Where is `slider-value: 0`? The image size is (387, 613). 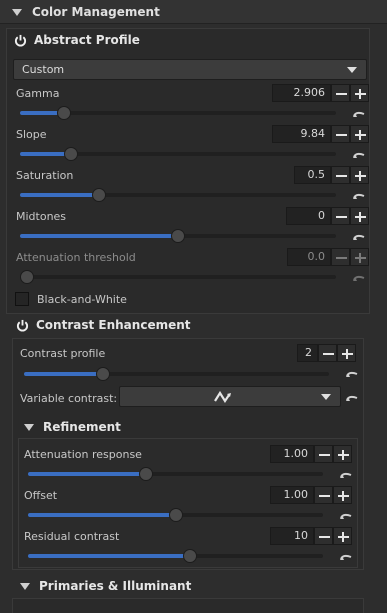 slider-value: 0 is located at coordinates (308, 216).